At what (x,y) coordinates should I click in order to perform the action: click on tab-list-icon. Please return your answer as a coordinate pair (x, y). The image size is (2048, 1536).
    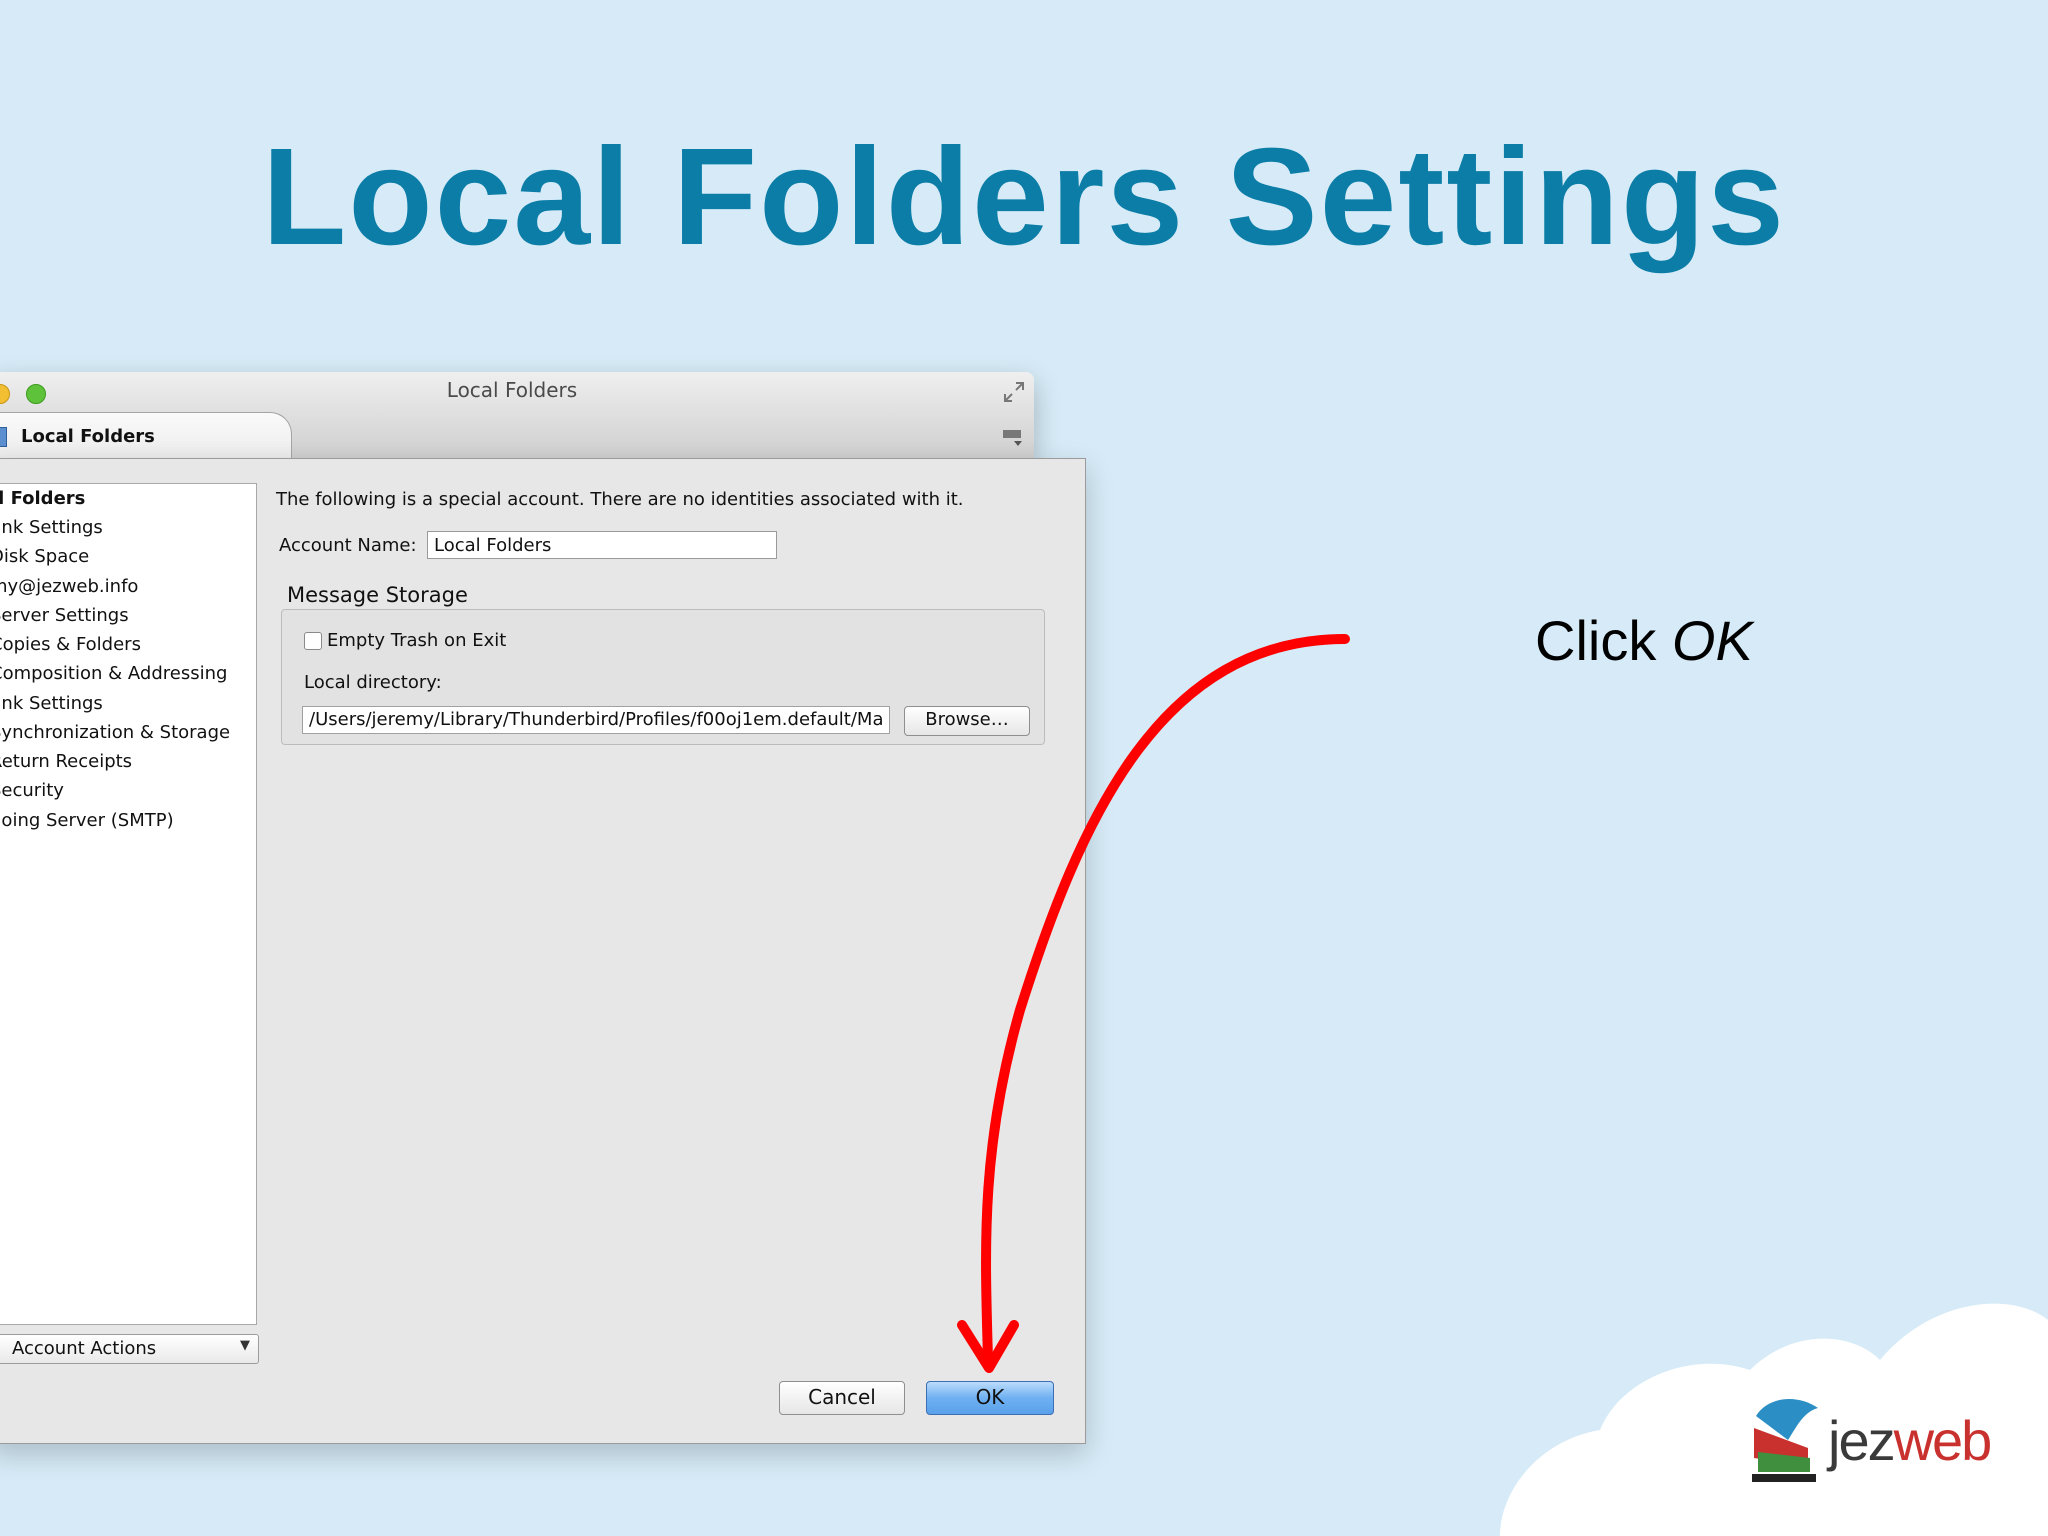
    Looking at the image, I should click on (1012, 436).